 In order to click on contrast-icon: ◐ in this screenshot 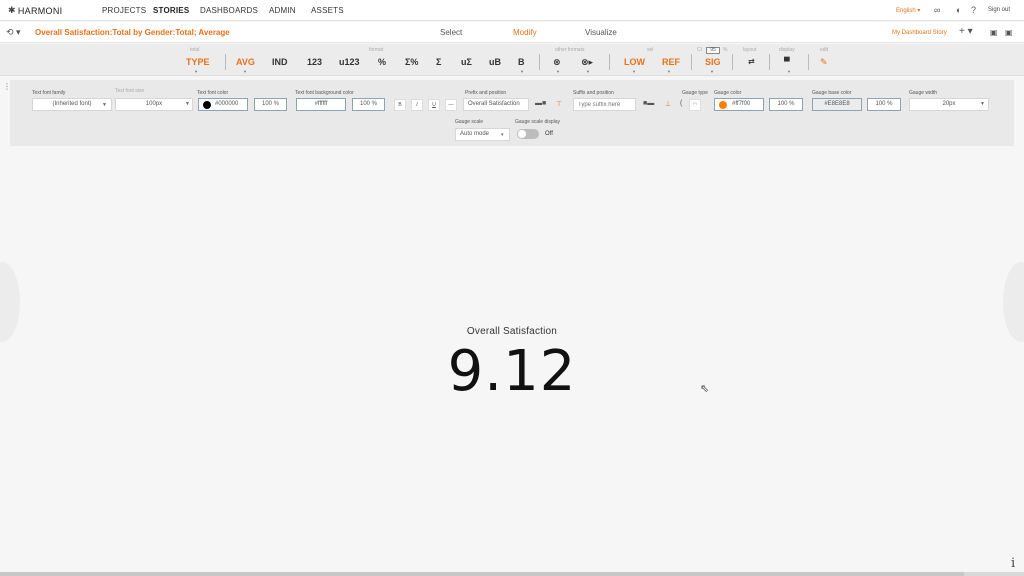, I will do `click(958, 10)`.